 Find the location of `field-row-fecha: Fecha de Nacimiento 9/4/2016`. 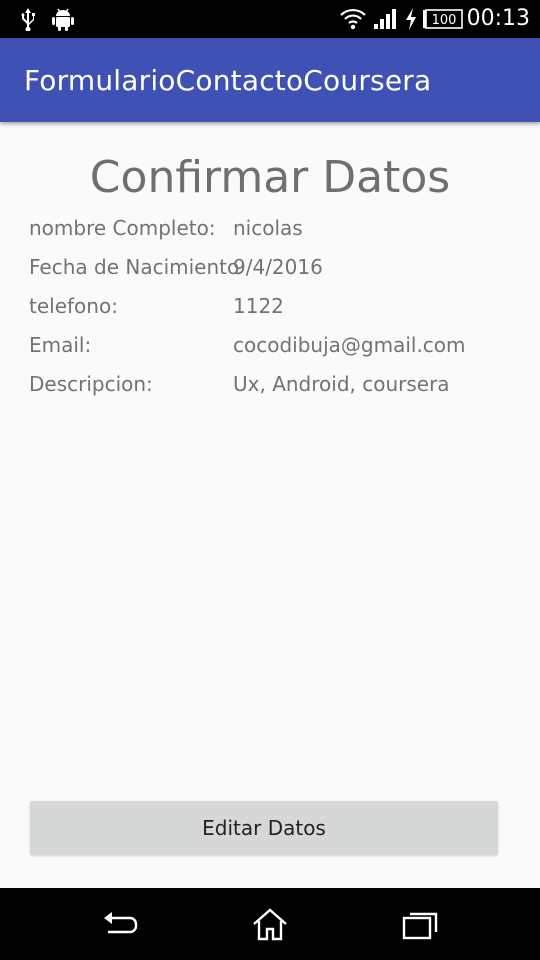

field-row-fecha: Fecha de Nacimiento 9/4/2016 is located at coordinates (274, 270).